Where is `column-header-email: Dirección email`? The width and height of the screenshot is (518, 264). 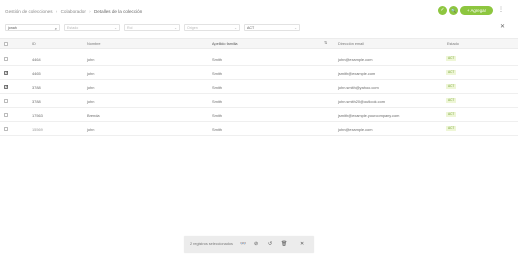
column-header-email: Dirección email is located at coordinates (351, 44).